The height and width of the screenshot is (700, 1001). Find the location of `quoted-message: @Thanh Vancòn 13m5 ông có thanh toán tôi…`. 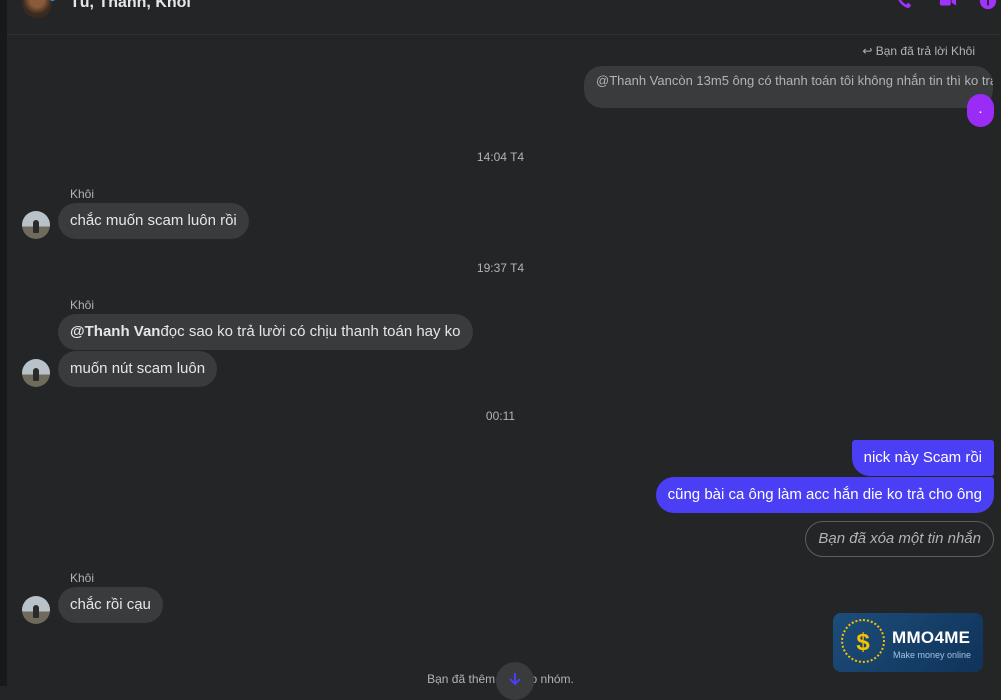

quoted-message: @Thanh Vancòn 13m5 ông có thanh toán tôi… is located at coordinates (788, 87).